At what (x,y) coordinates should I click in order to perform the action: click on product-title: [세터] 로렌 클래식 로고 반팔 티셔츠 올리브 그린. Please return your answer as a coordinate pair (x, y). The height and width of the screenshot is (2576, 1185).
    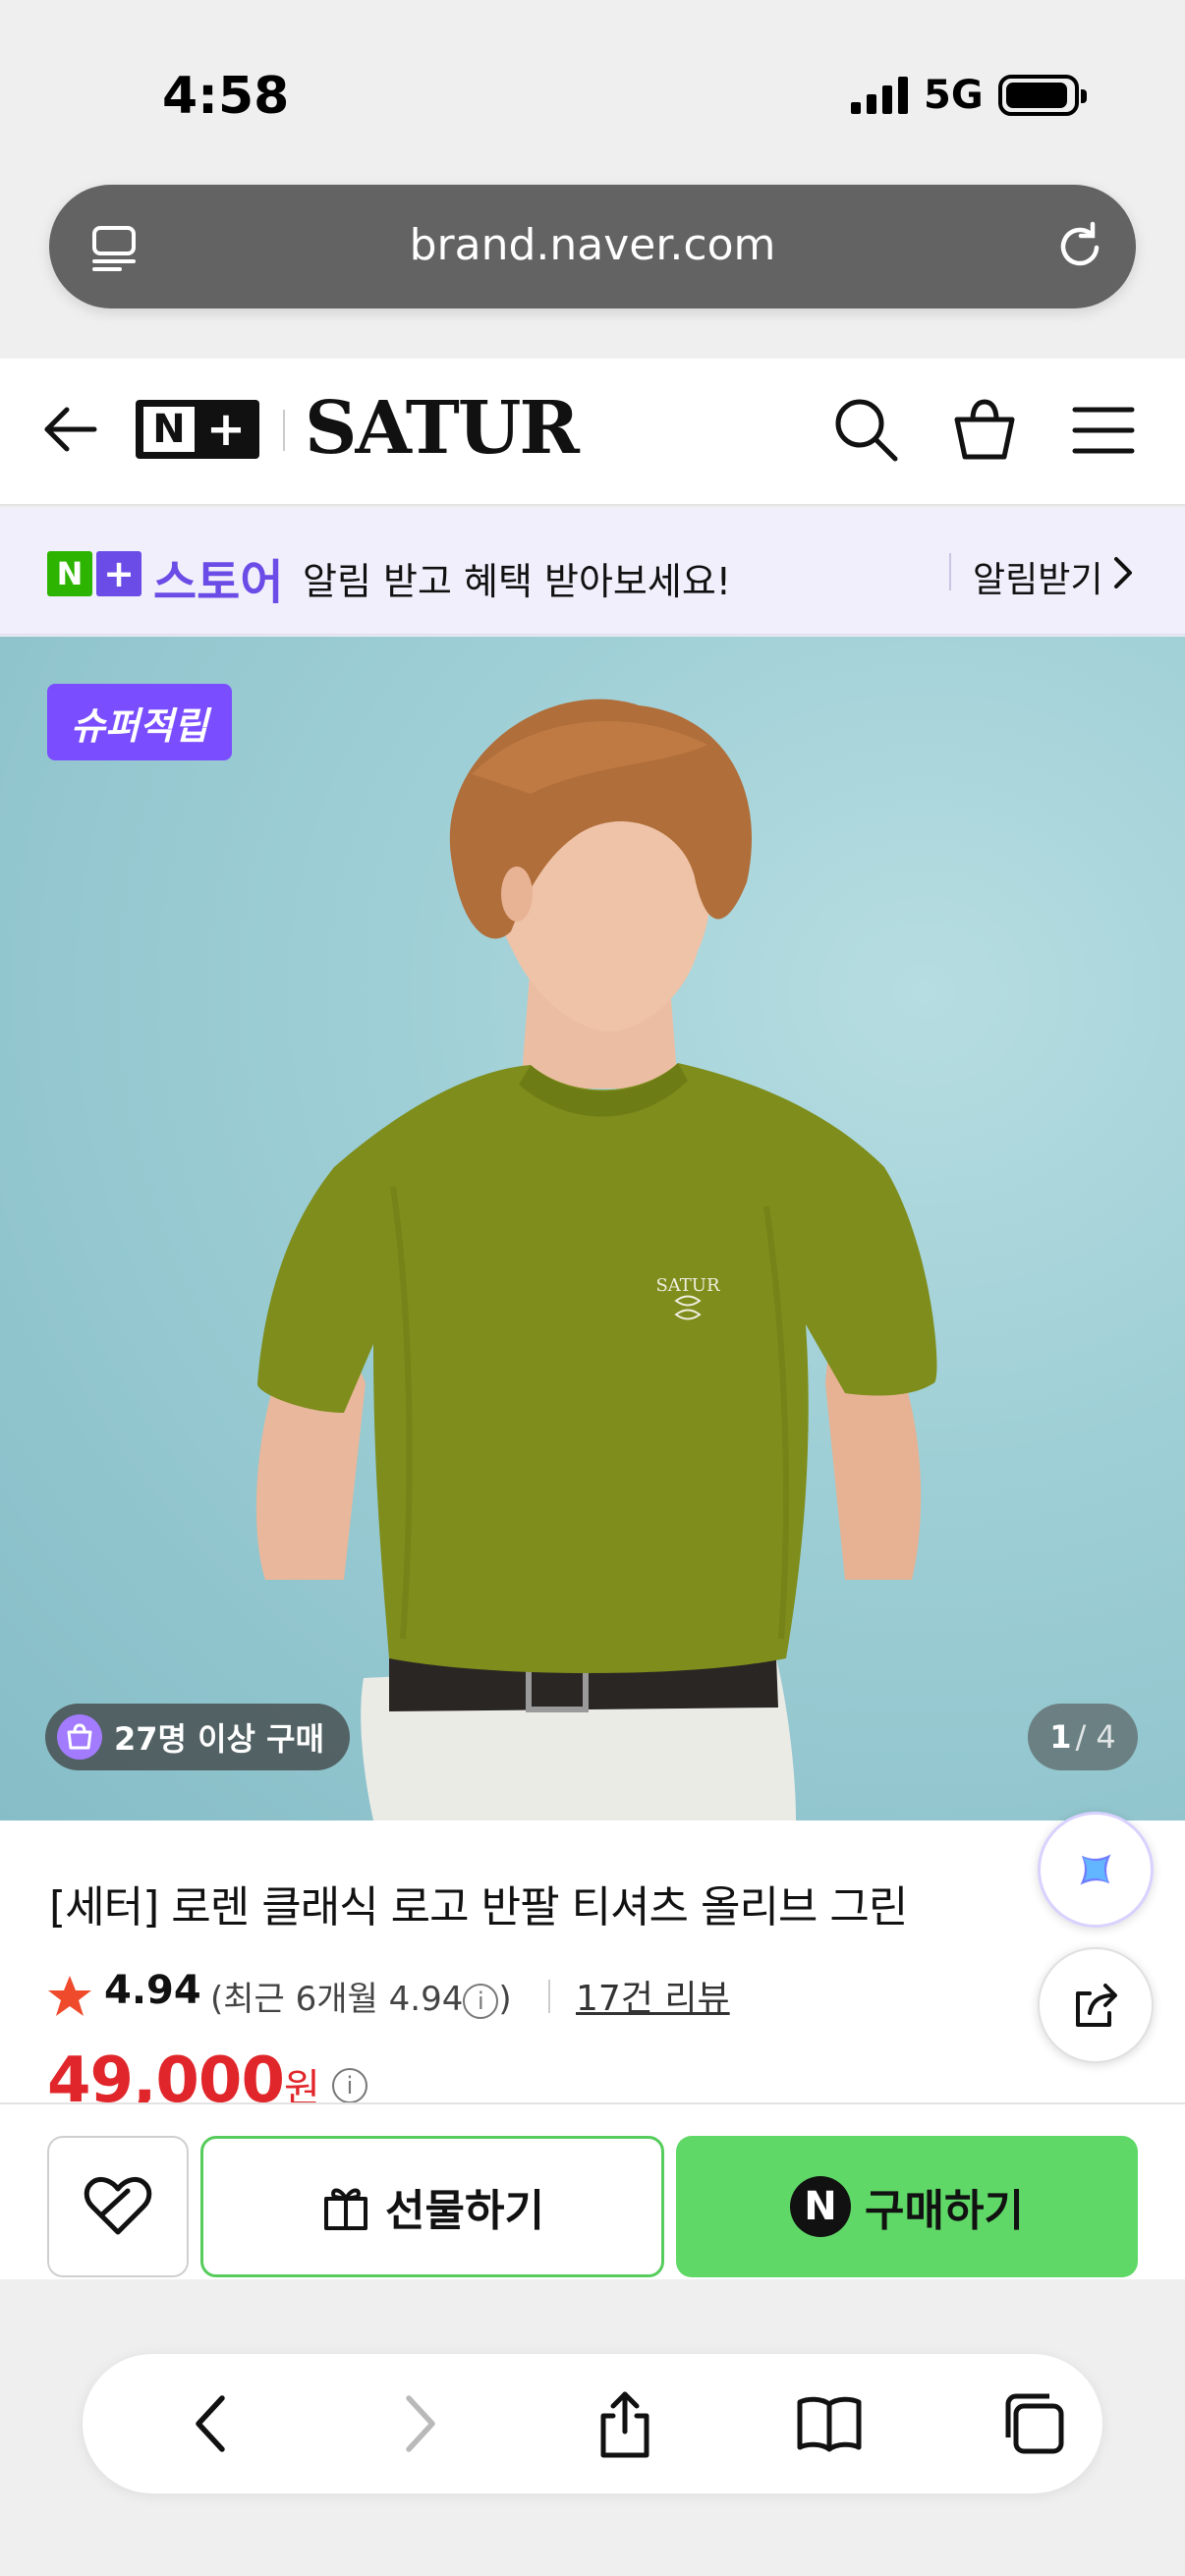
    Looking at the image, I should click on (479, 1907).